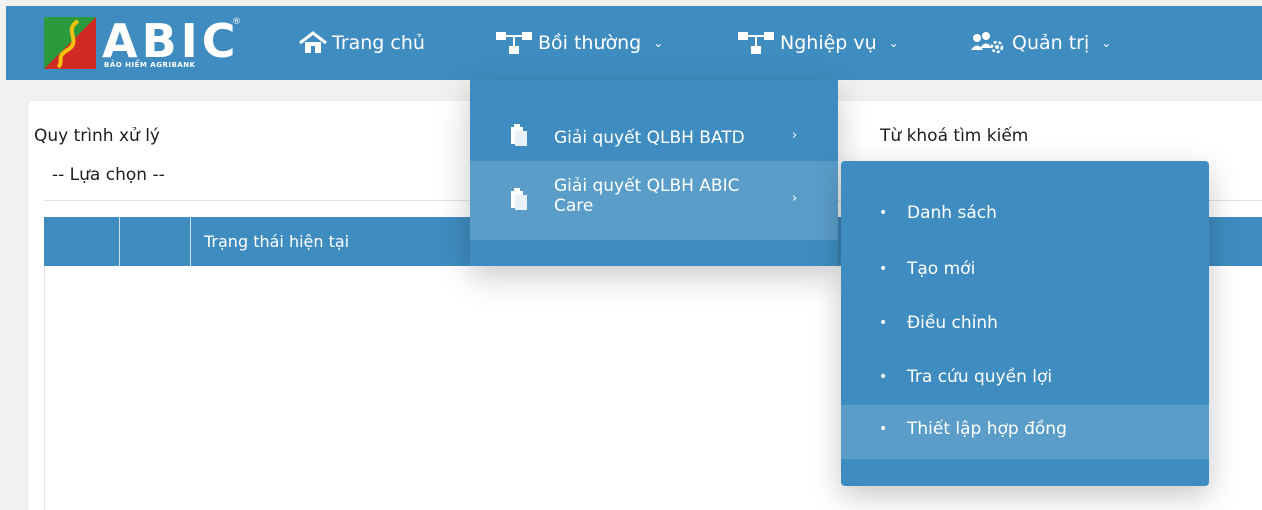  What do you see at coordinates (1051, 43) in the screenshot?
I see `nav-admin-label: Quản trị` at bounding box center [1051, 43].